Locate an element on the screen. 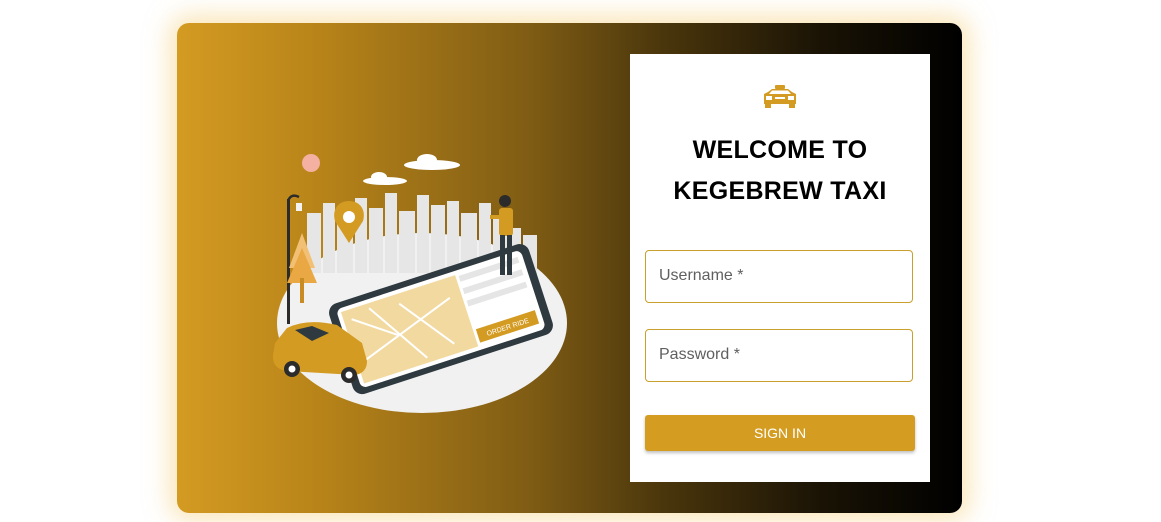 The width and height of the screenshot is (1161, 522). taxi-app-illustration: ORDER RIDE is located at coordinates (419, 283).